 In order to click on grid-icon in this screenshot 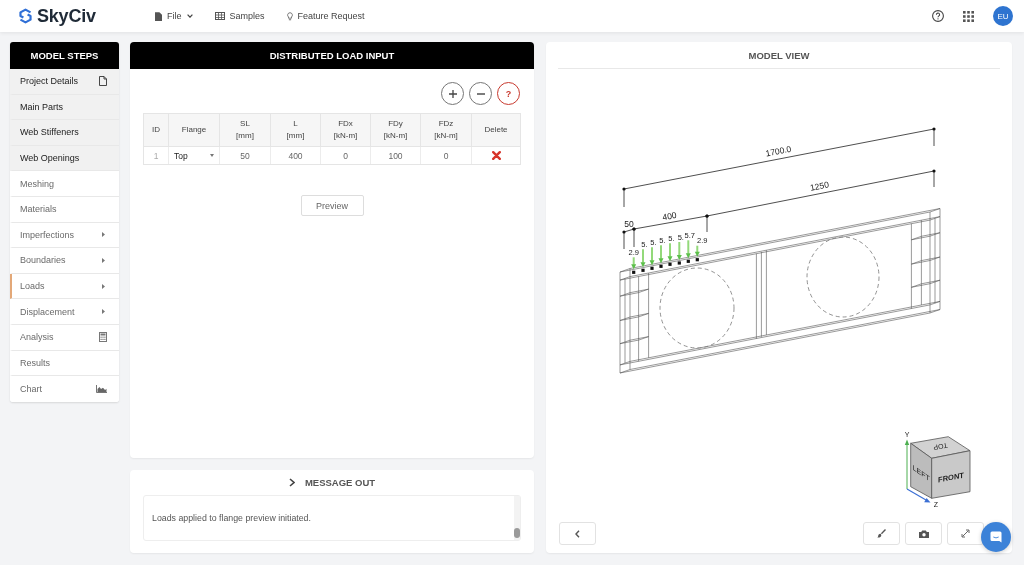, I will do `click(968, 16)`.